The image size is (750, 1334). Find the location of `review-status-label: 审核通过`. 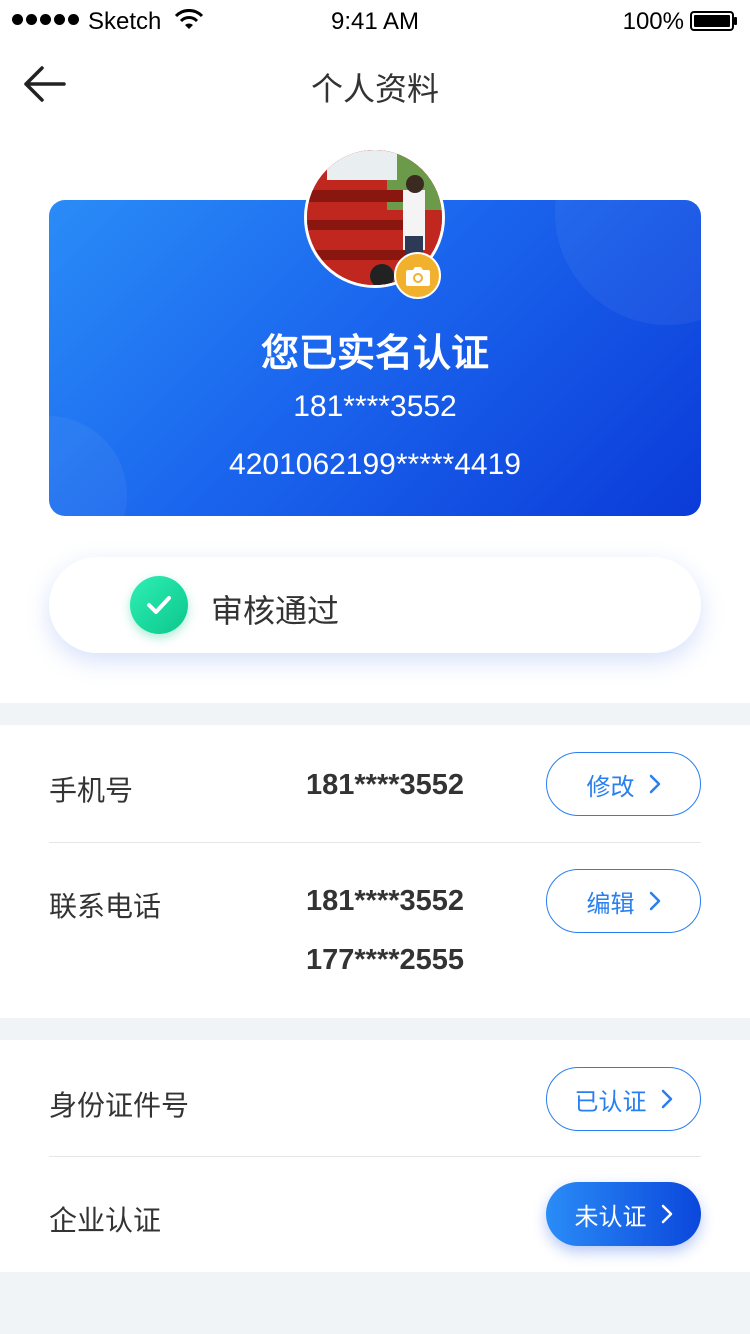

review-status-label: 审核通过 is located at coordinates (275, 611).